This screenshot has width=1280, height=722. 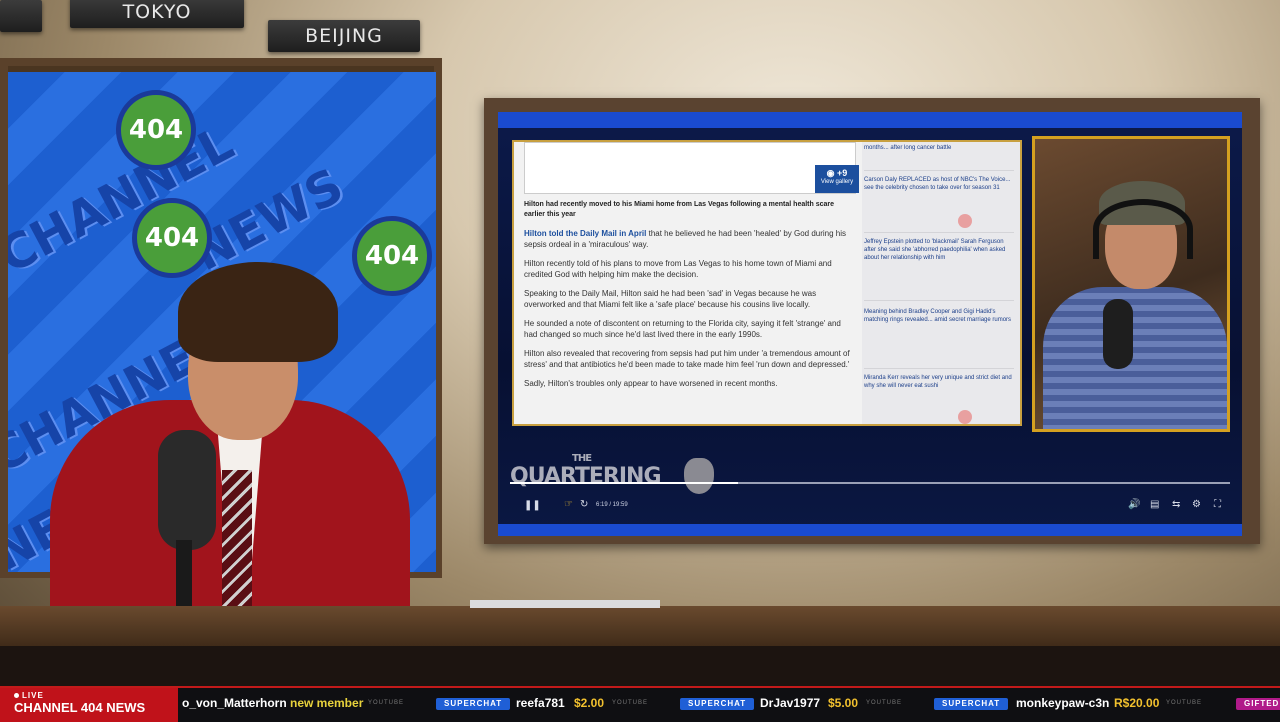 I want to click on desk-front, so click(x=640, y=667).